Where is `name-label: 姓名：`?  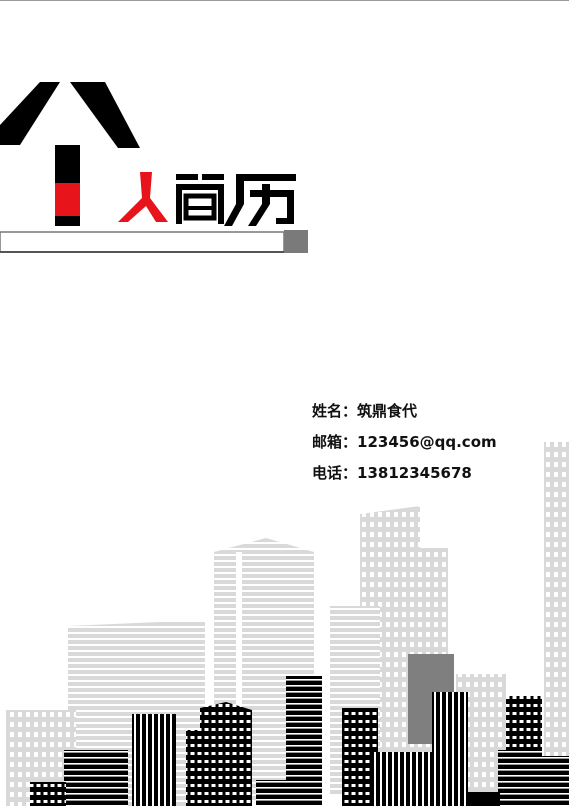
name-label: 姓名： is located at coordinates (335, 411).